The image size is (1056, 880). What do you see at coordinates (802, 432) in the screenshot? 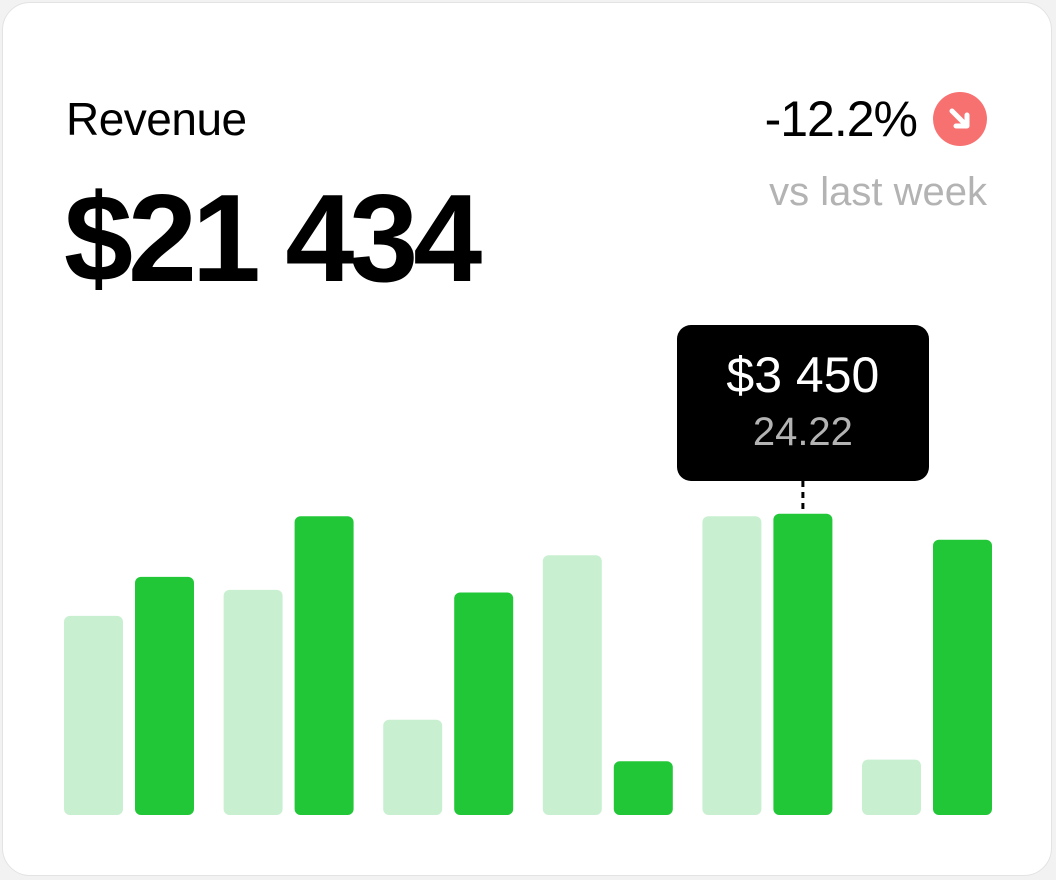
I see `tooltip-subvalue: 24.22` at bounding box center [802, 432].